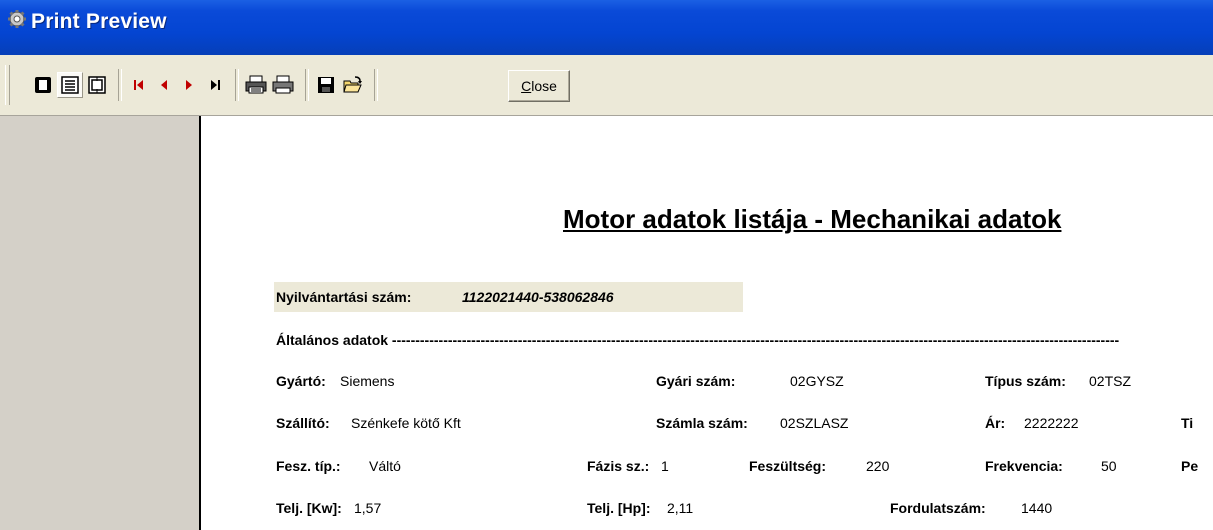 The height and width of the screenshot is (530, 1213). Describe the element at coordinates (812, 219) in the screenshot. I see `report-title: Motor adatok listája - Mechanikai adatok` at that location.